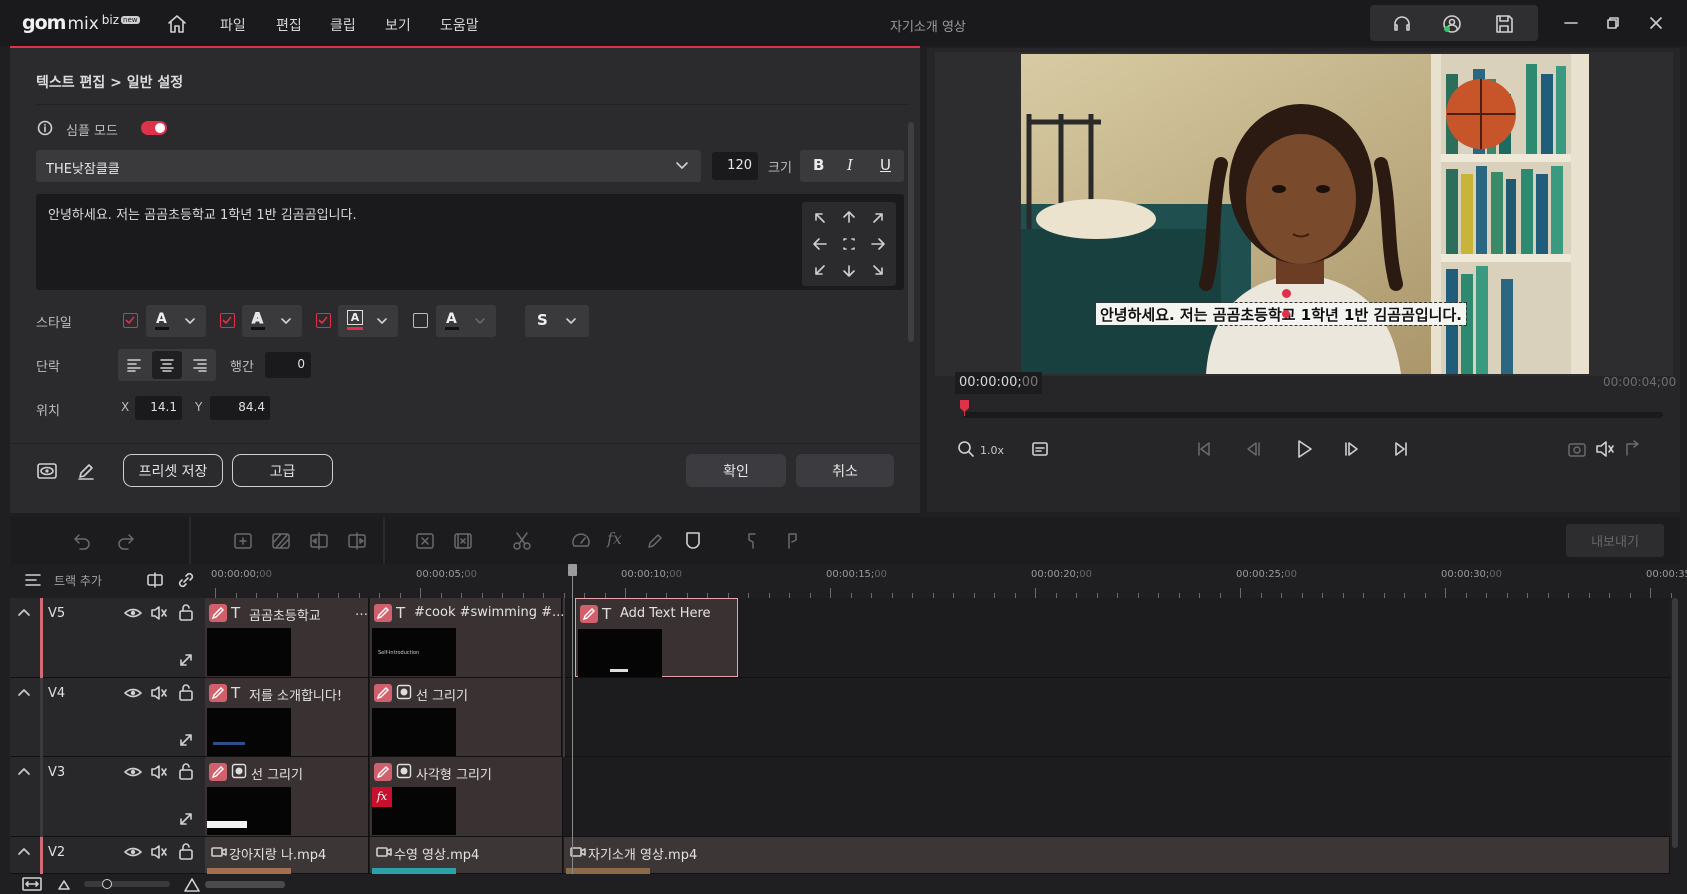 This screenshot has height=894, width=1687. I want to click on undo-icon, so click(82, 541).